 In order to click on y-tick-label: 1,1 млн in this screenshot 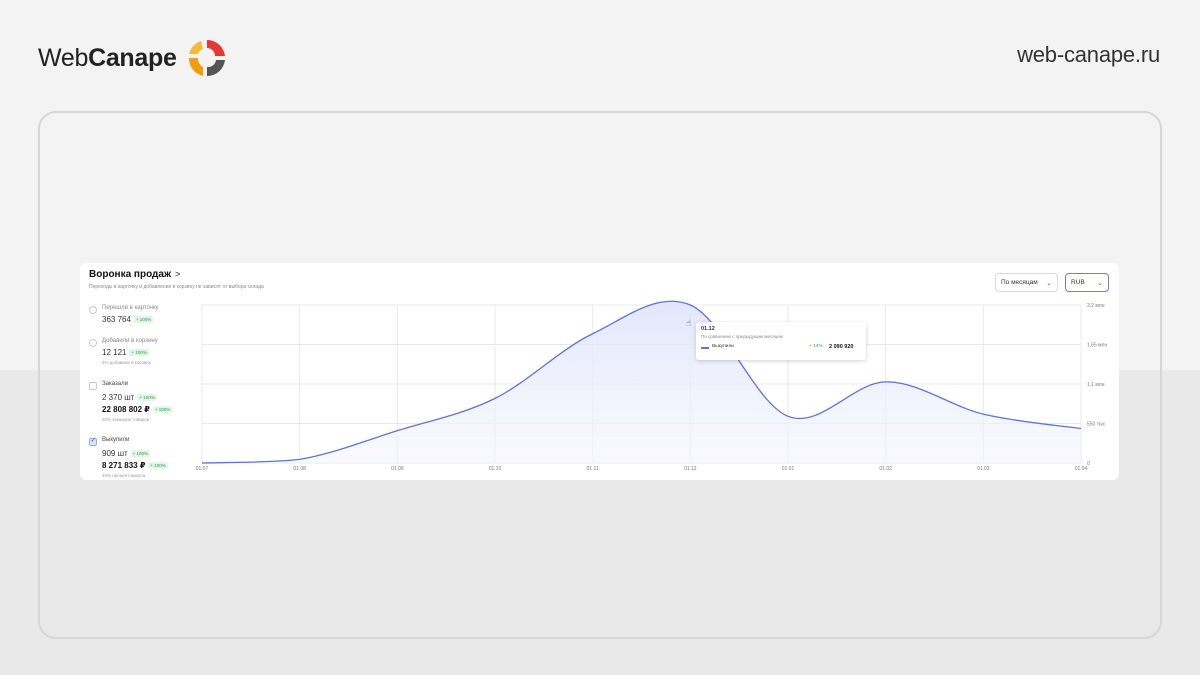, I will do `click(1096, 385)`.